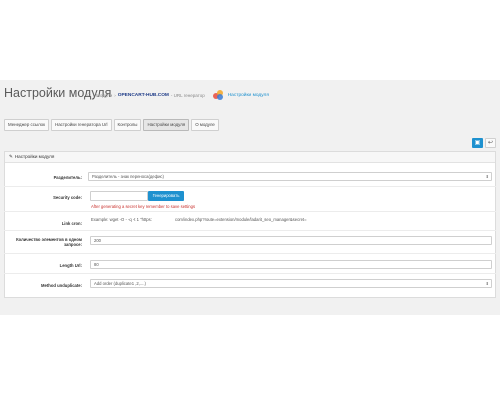  Describe the element at coordinates (89, 95) in the screenshot. I see `home-icon: ⌂` at that location.